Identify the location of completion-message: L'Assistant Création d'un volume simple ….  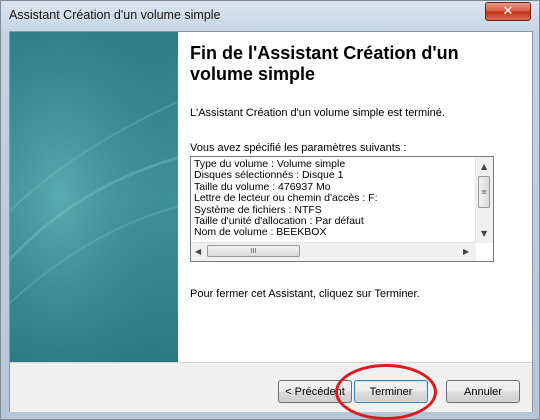
(317, 113).